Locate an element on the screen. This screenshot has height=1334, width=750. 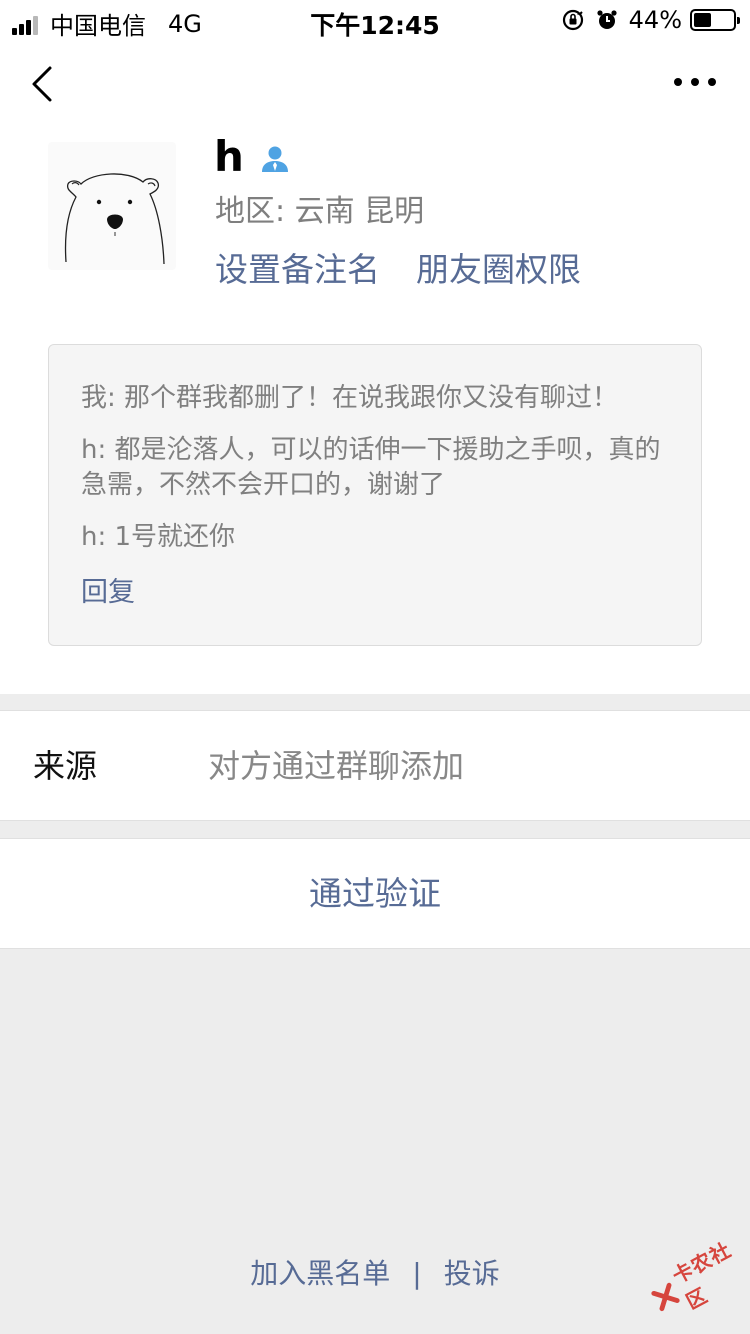
polar-bear-avatar-image is located at coordinates (112, 206).